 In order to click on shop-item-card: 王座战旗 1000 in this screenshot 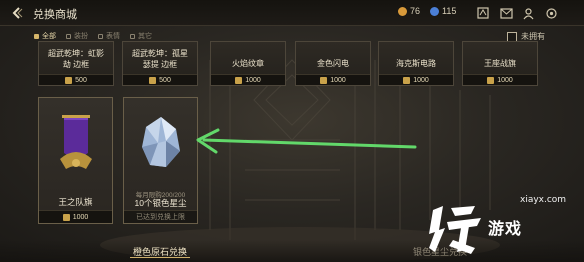, I will do `click(500, 63)`.